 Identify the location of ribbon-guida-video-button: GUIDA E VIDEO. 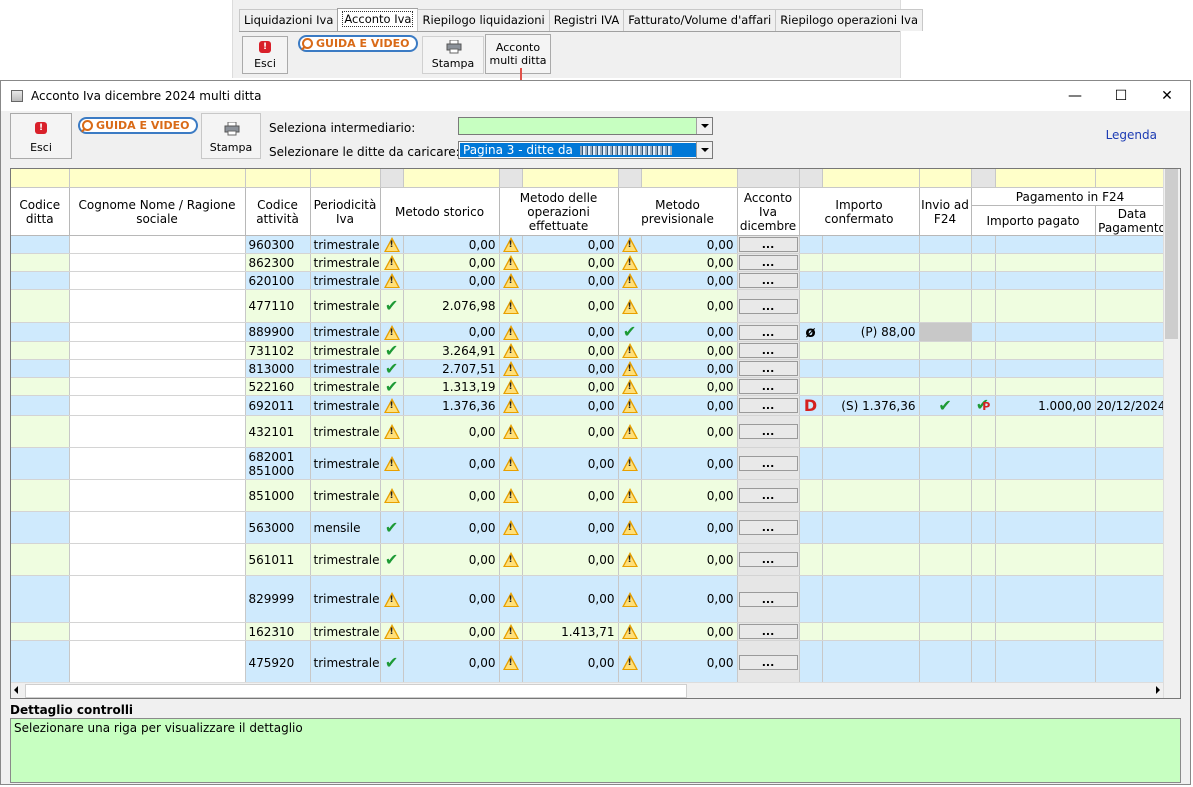
(358, 43).